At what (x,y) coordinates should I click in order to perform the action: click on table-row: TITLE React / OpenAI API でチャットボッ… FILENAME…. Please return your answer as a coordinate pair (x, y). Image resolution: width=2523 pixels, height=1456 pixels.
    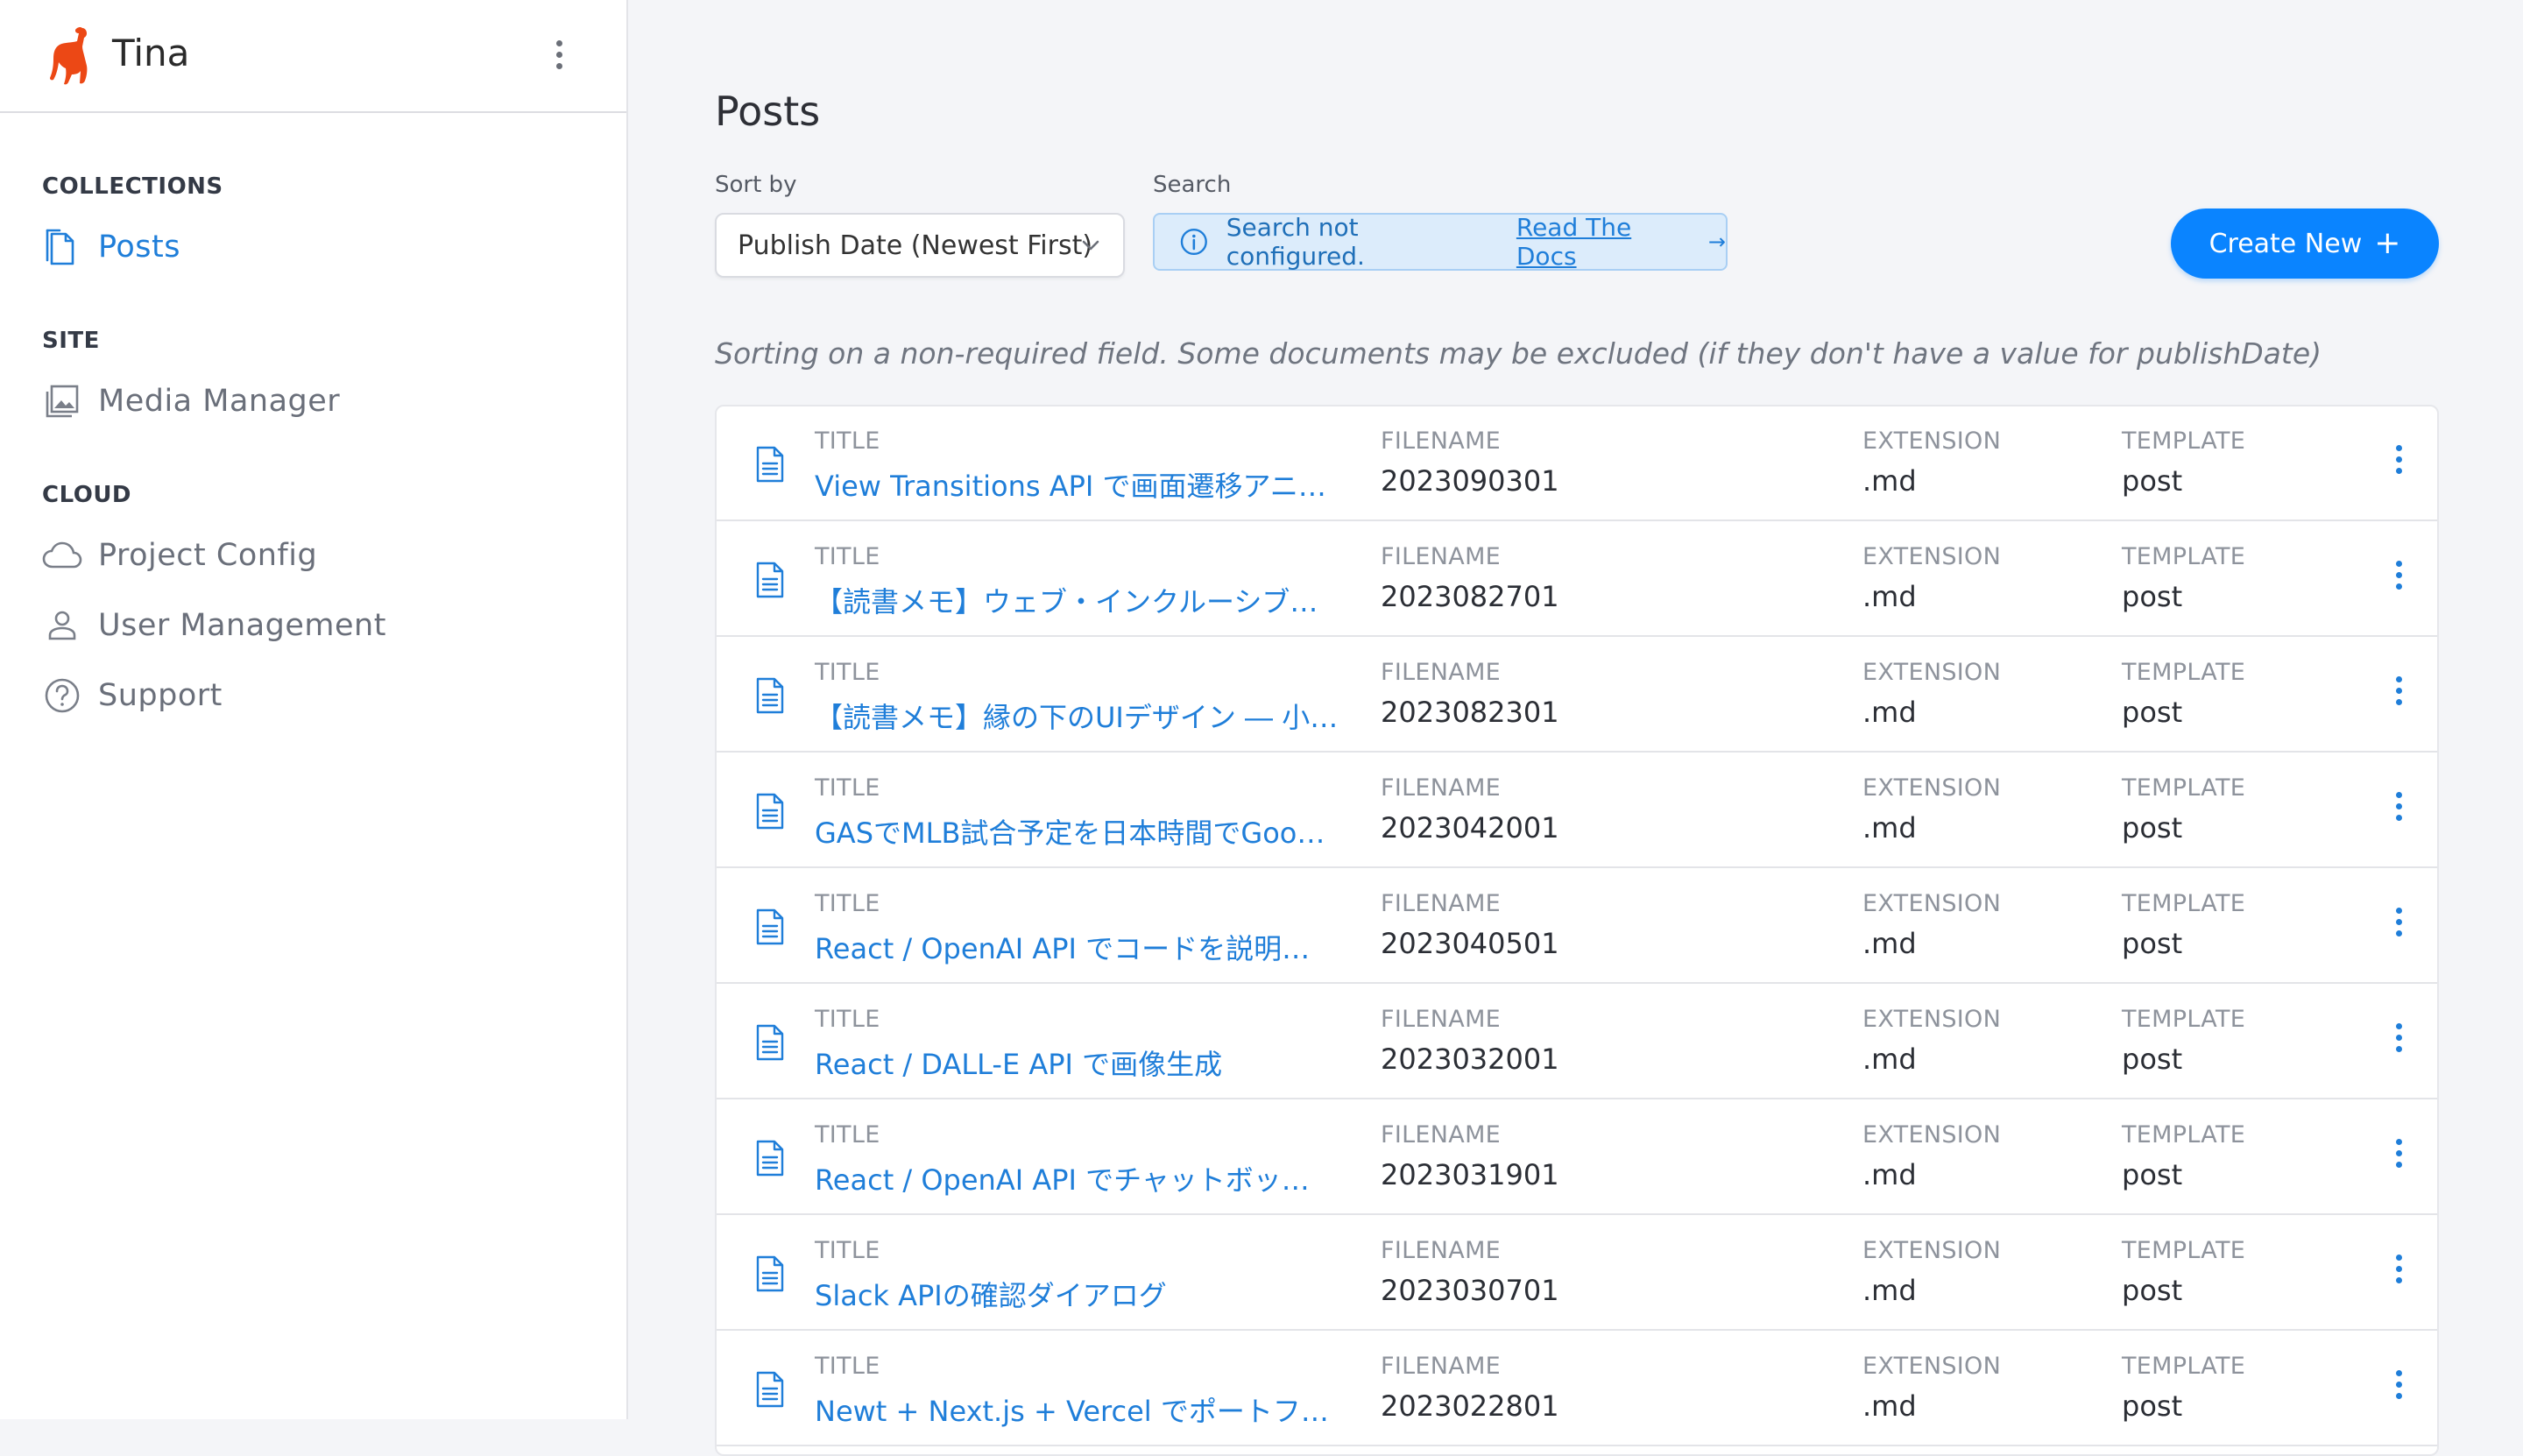
    Looking at the image, I should click on (1577, 1157).